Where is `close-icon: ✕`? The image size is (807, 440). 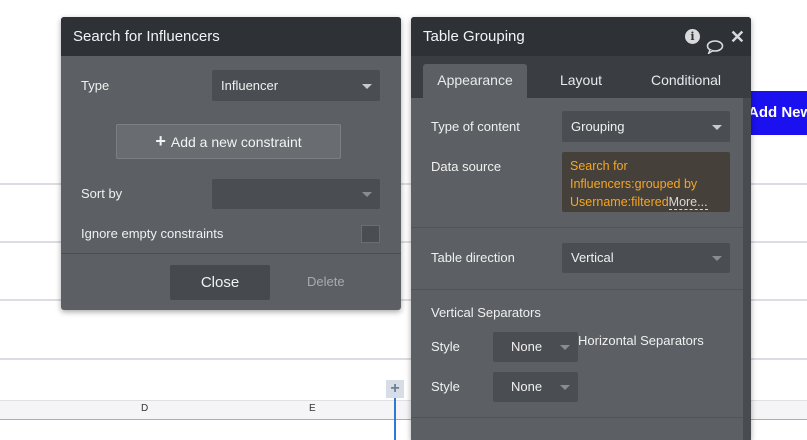
close-icon: ✕ is located at coordinates (737, 37).